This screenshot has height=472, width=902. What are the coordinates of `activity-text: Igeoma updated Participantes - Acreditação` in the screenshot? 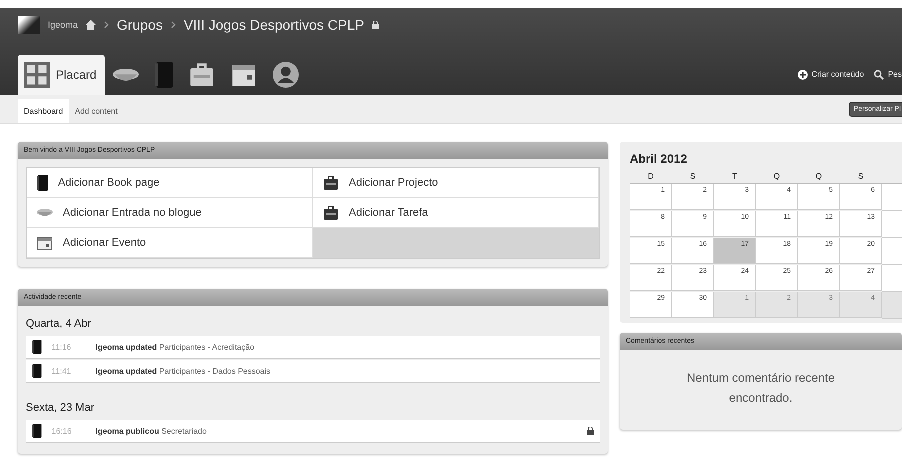 It's located at (175, 347).